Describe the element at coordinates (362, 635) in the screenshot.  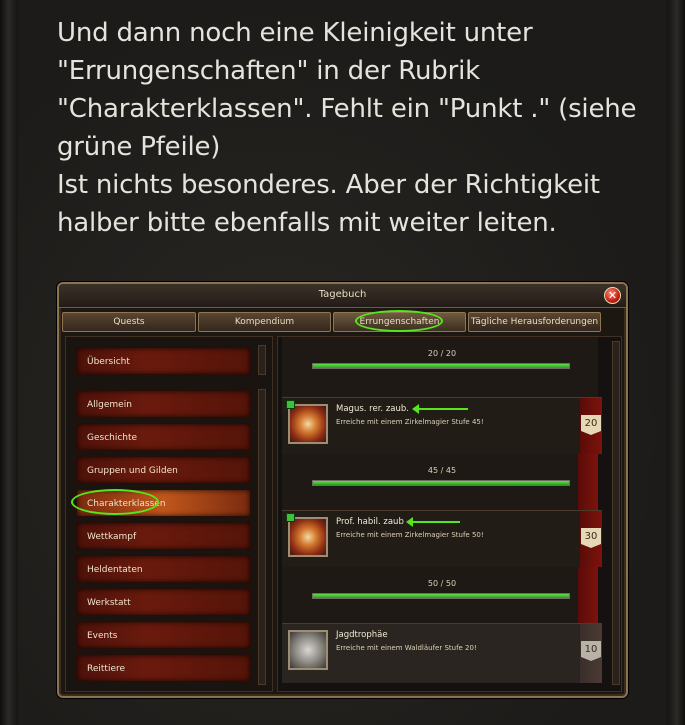
I see `achievement-title: Jagdtrophäe` at that location.